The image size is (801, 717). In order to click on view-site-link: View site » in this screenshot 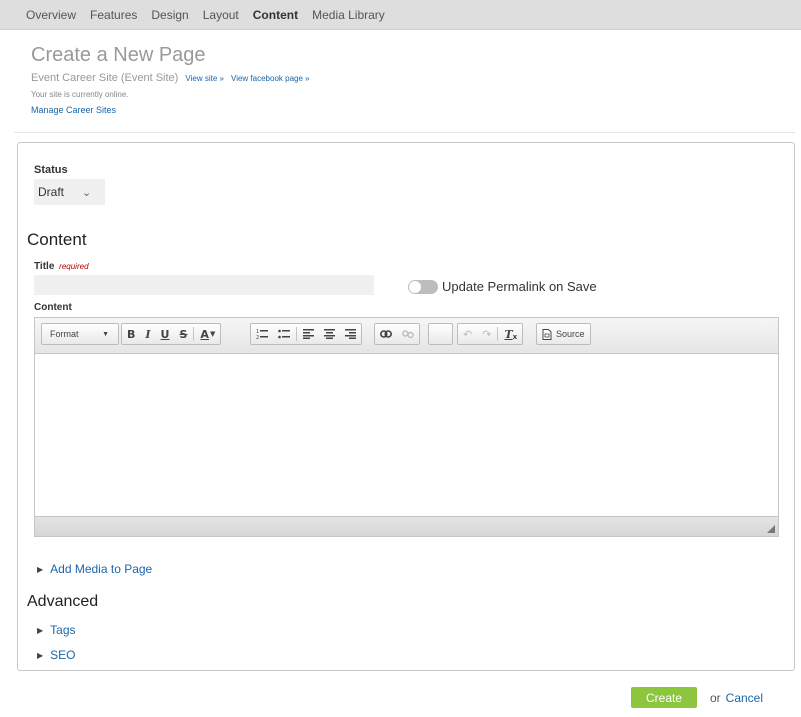, I will do `click(204, 78)`.